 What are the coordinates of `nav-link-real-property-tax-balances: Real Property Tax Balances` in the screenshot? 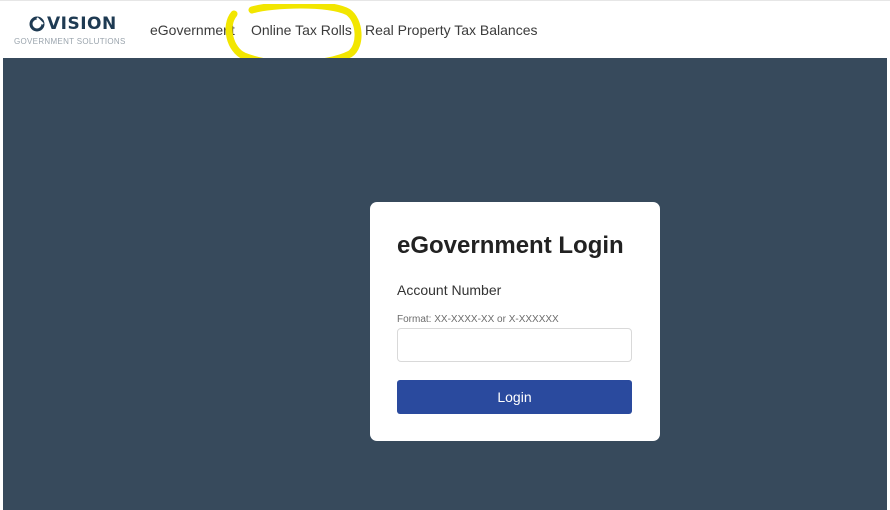 It's located at (451, 30).